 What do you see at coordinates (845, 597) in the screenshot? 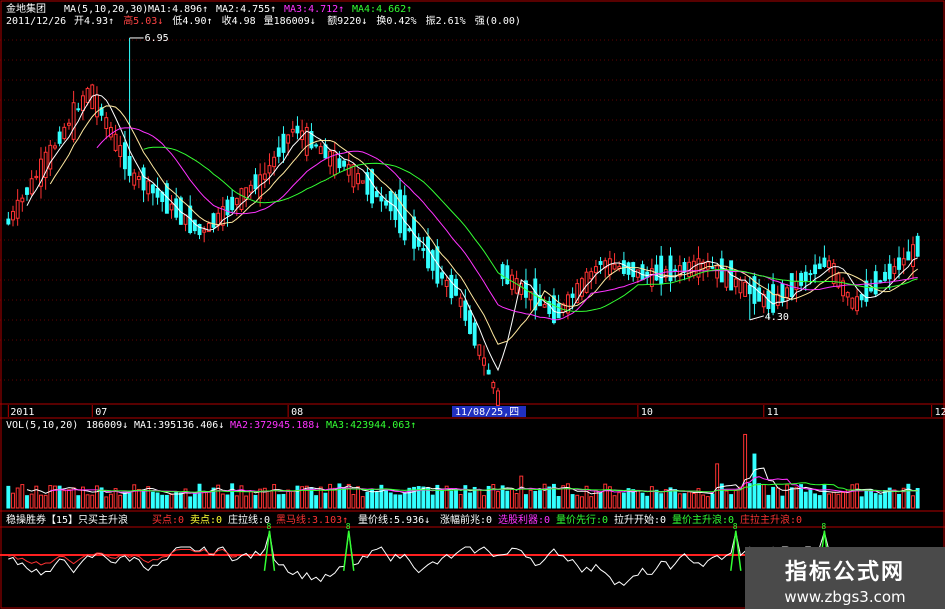
I see `watermark-url: www.zbgs3.com` at bounding box center [845, 597].